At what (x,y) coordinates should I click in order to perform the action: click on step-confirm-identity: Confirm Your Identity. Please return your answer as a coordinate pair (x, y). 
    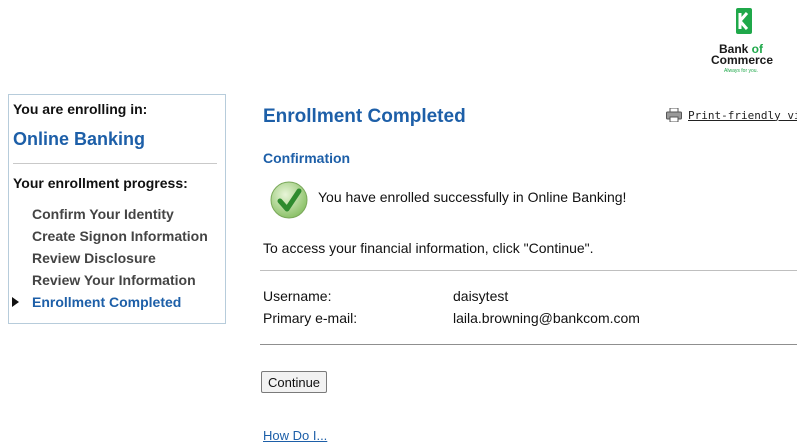
    Looking at the image, I should click on (103, 214).